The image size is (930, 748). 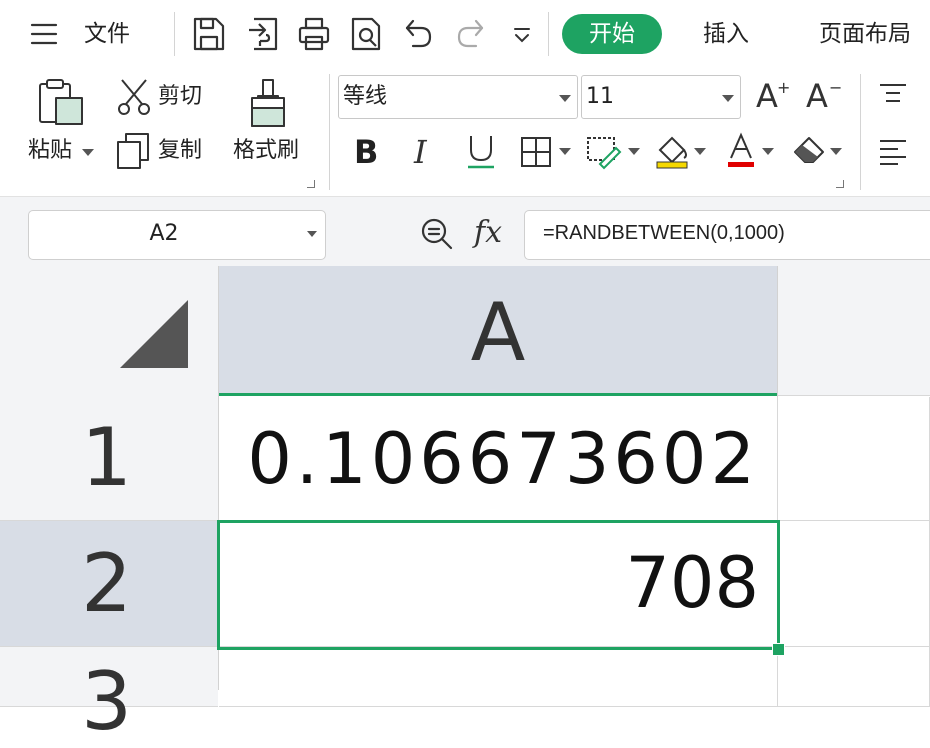 I want to click on borders-icon, so click(x=536, y=152).